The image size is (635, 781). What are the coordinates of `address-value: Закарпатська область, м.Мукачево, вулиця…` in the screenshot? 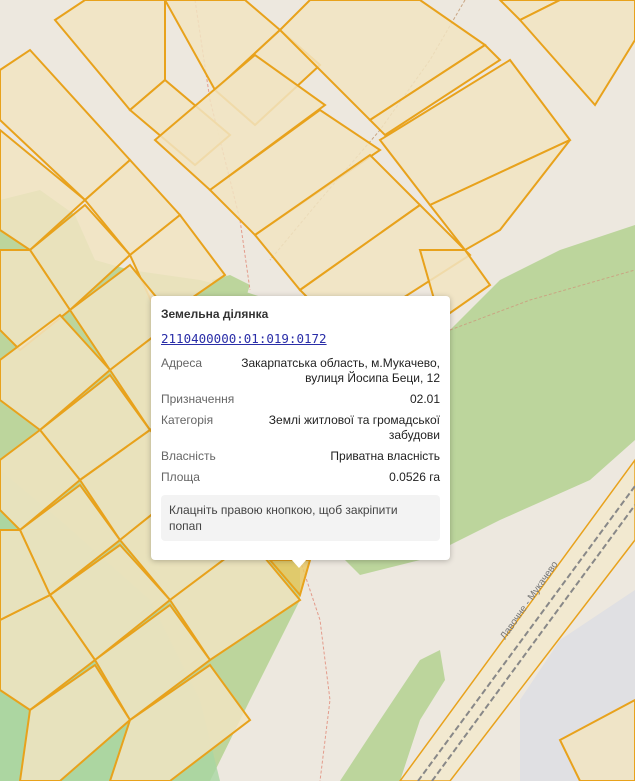 It's located at (340, 370).